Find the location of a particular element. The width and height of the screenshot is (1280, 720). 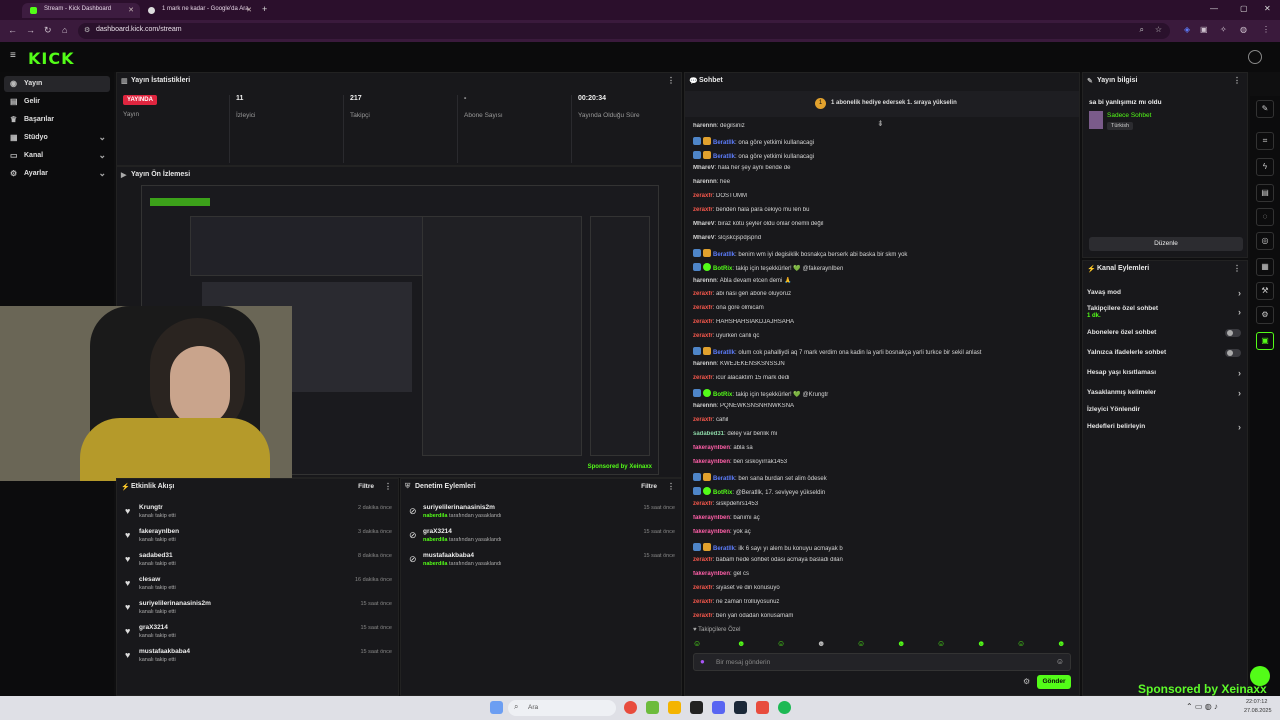

broadcast-icon: ◎ is located at coordinates (1265, 241).